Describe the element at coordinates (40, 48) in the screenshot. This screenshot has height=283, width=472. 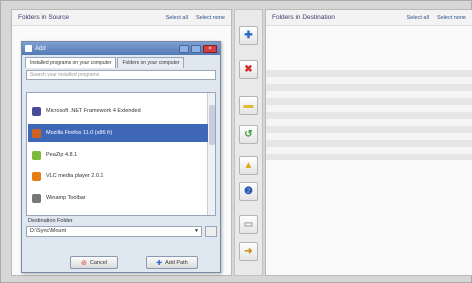
I see `dialog-title: Add` at that location.